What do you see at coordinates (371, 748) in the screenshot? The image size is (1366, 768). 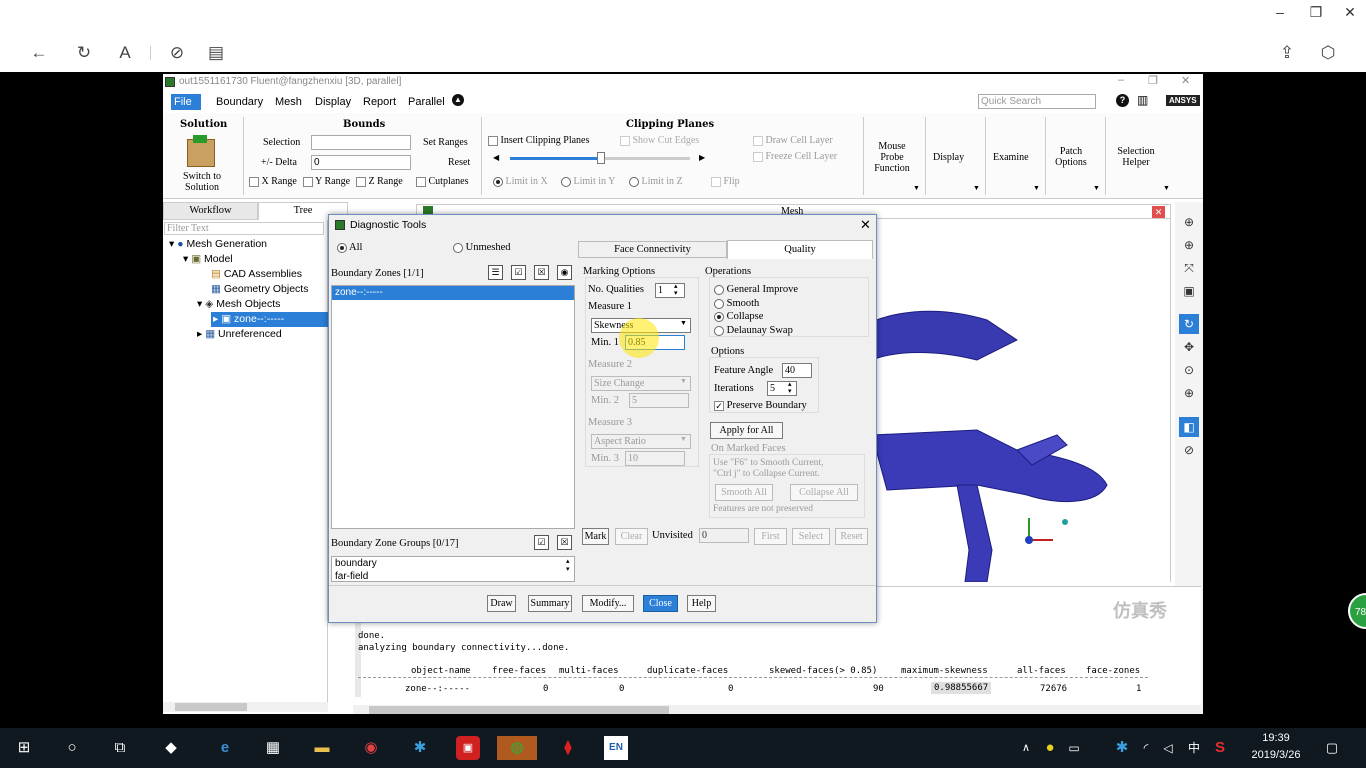 I see `chrome-icon: ◉` at bounding box center [371, 748].